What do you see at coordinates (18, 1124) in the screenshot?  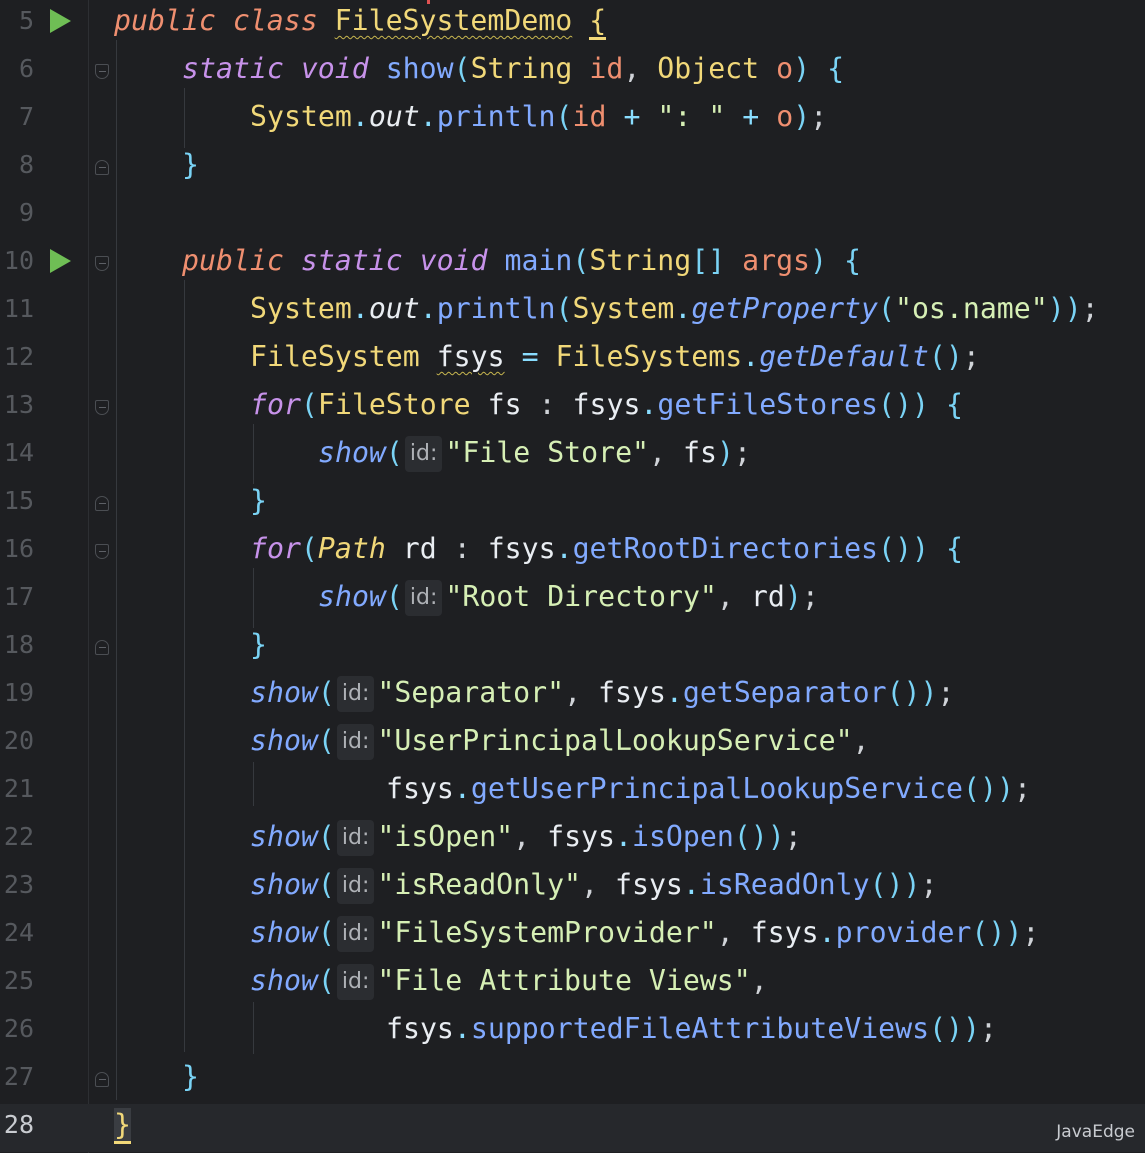 I see `line-number: 28` at bounding box center [18, 1124].